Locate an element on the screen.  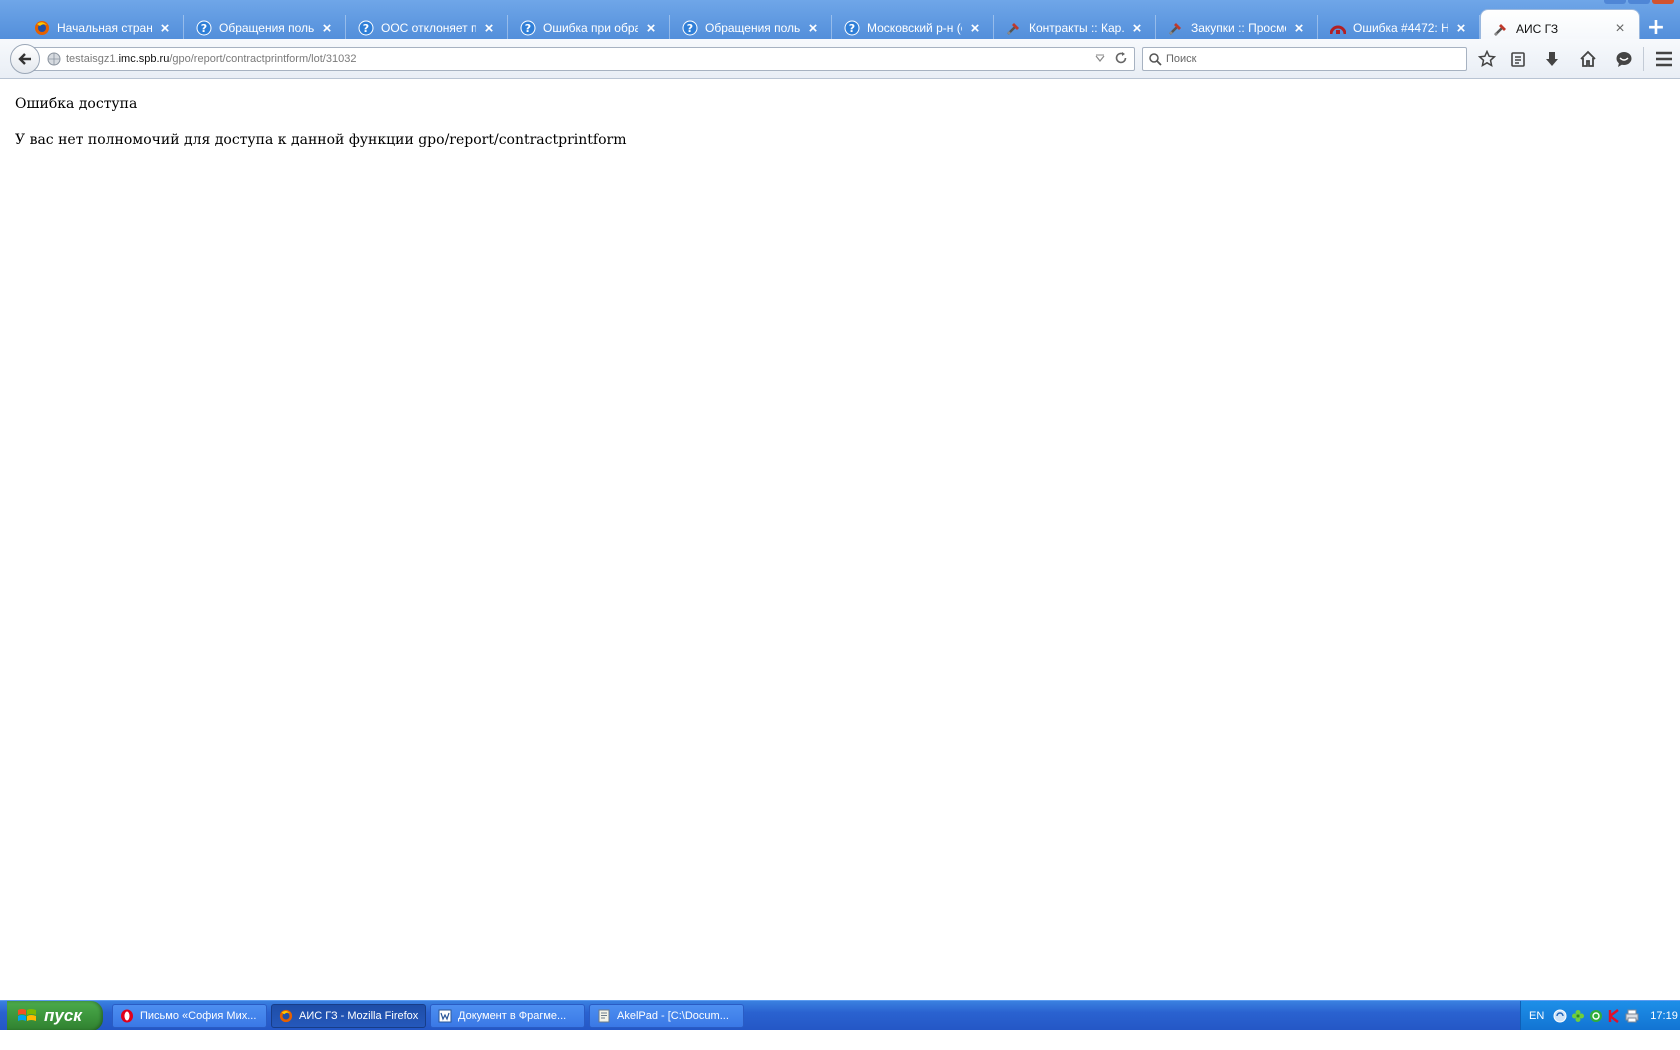
bookmarks-menu-button is located at coordinates (1518, 59).